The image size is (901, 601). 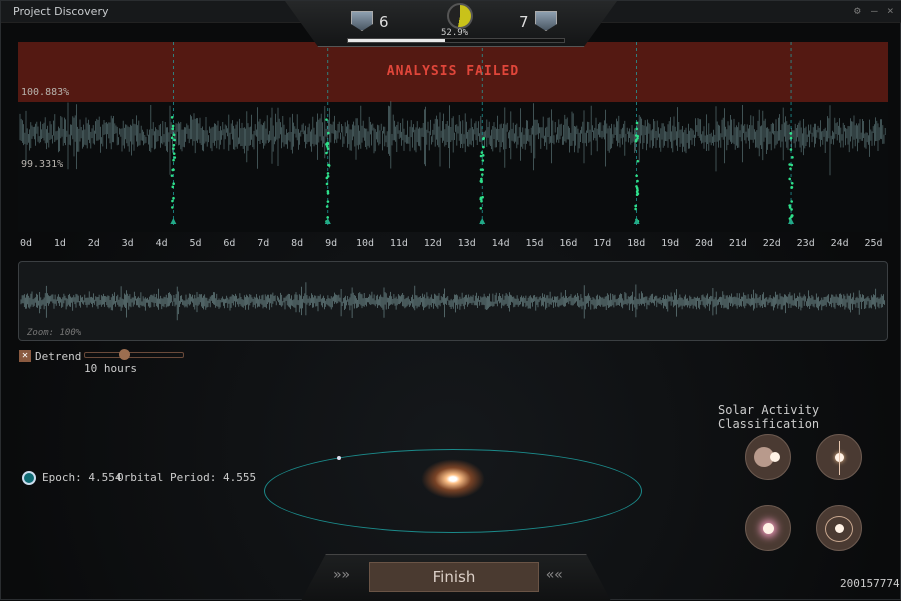 I want to click on magnetic-star-icon, so click(x=839, y=528).